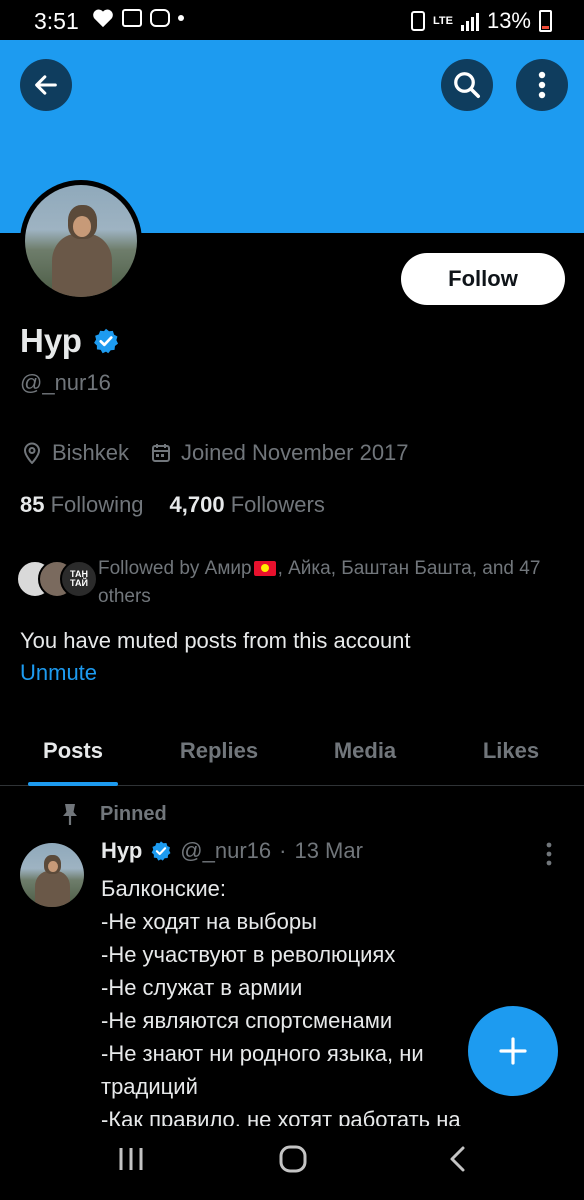  I want to click on status-bar: 3:51 LTE 13%, so click(292, 20).